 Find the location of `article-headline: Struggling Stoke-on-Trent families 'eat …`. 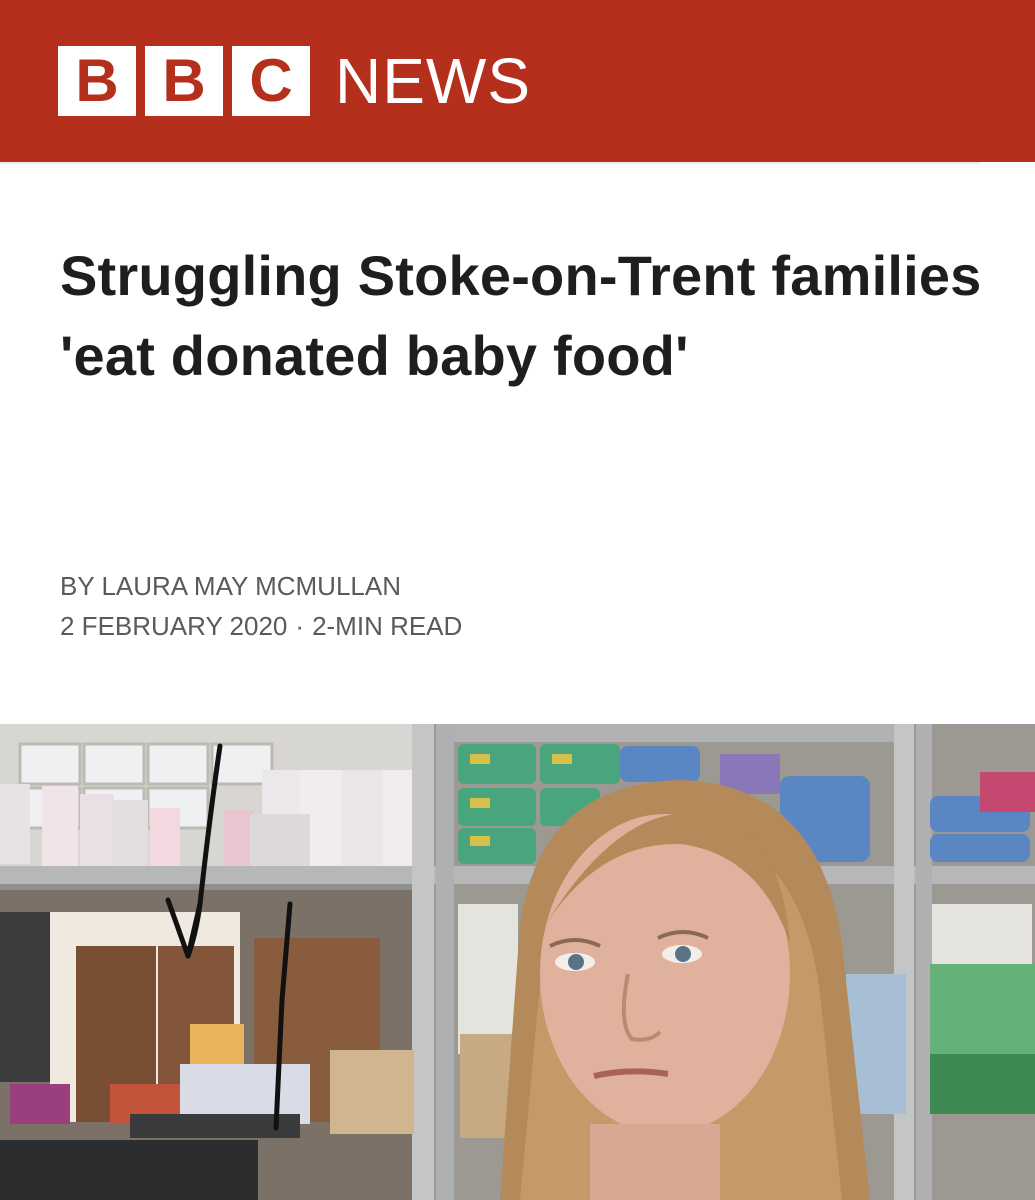

article-headline: Struggling Stoke-on-Trent families 'eat … is located at coordinates (521, 315).